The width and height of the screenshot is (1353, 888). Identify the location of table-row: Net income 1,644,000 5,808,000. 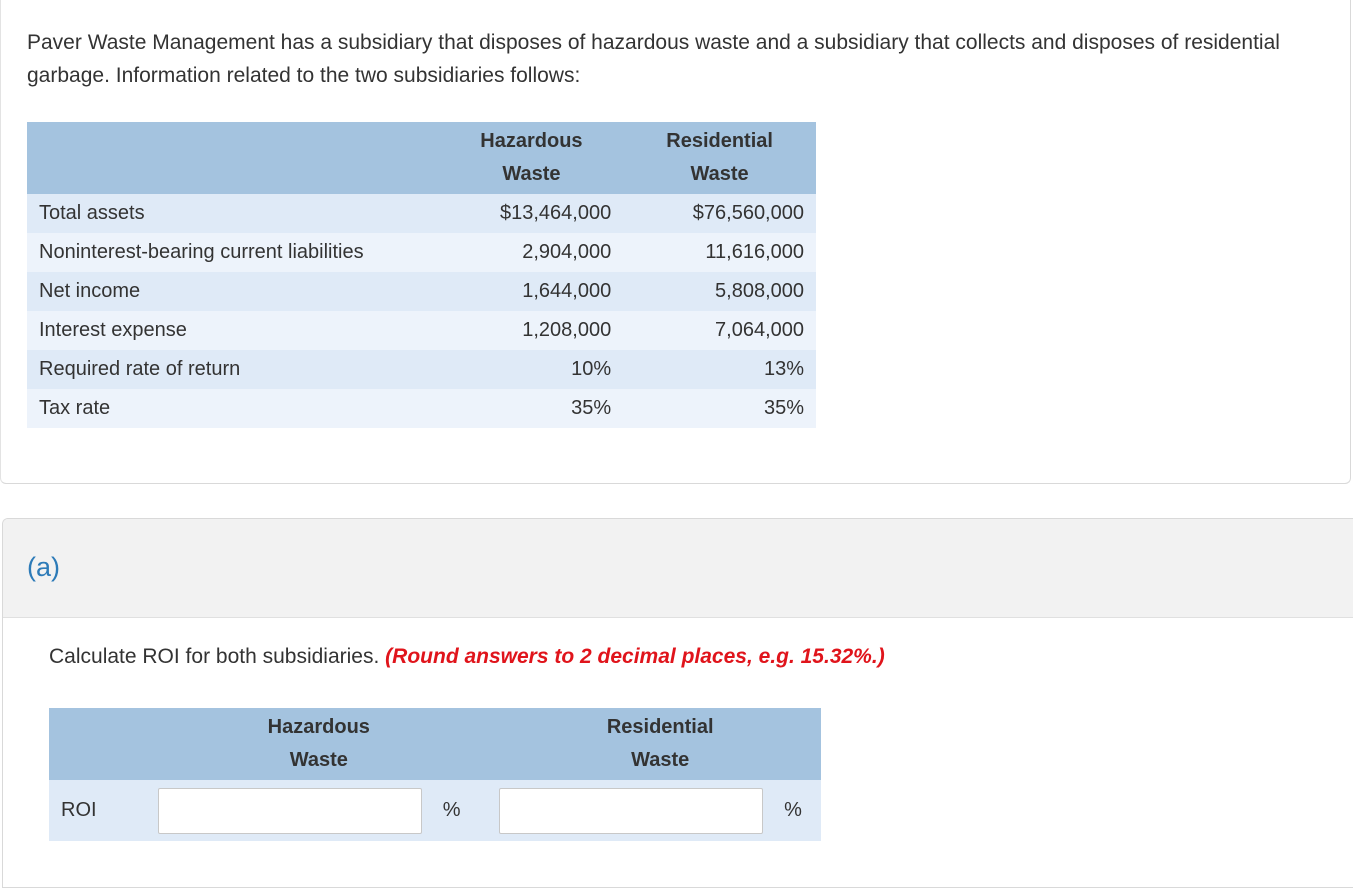
(421, 291).